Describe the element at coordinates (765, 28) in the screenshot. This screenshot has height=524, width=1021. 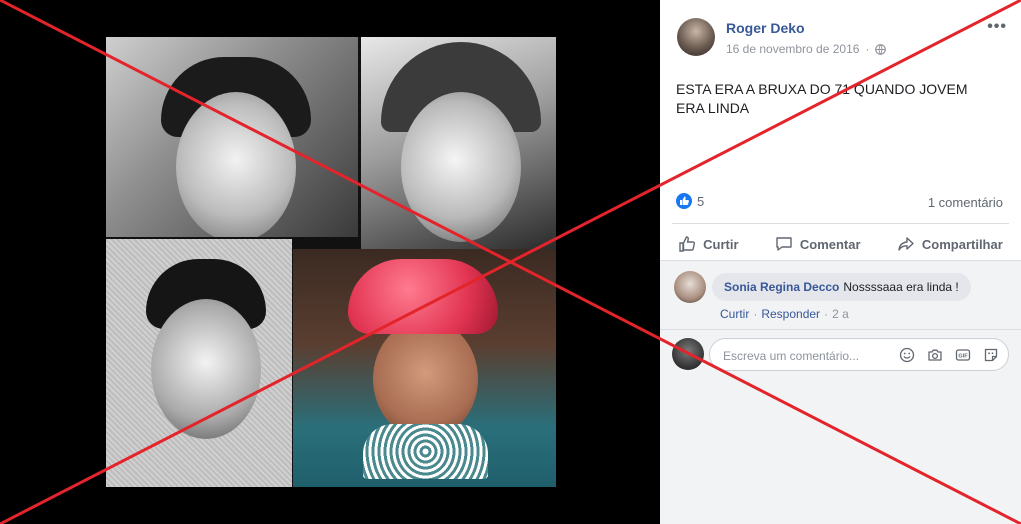
I see `author-name: Roger Deko` at that location.